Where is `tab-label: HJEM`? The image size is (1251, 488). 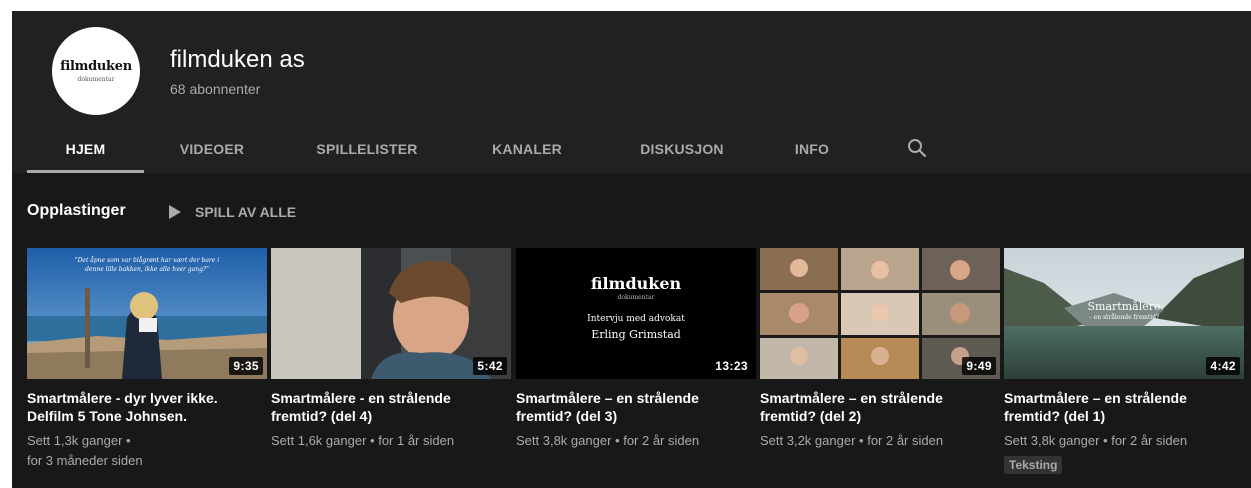
tab-label: HJEM is located at coordinates (85, 149).